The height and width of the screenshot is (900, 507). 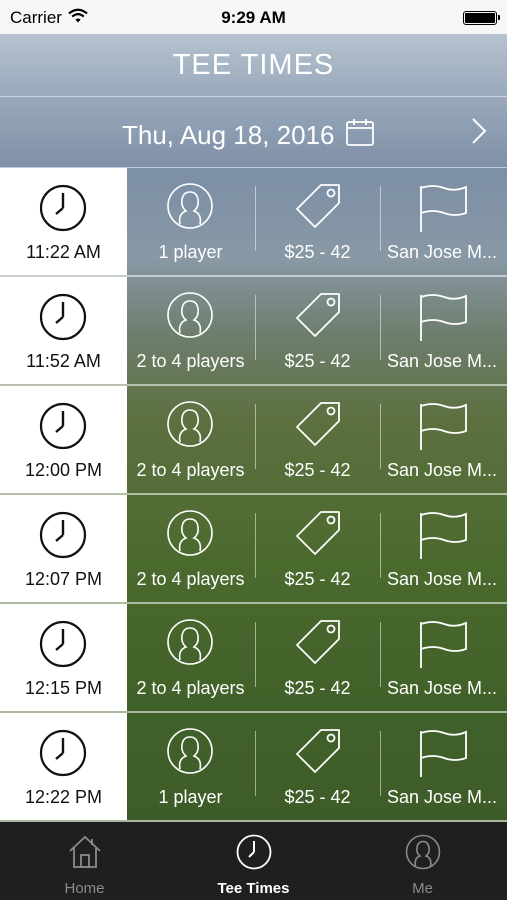 I want to click on selected-date: Thu, Aug 18, 2016, so click(x=228, y=135).